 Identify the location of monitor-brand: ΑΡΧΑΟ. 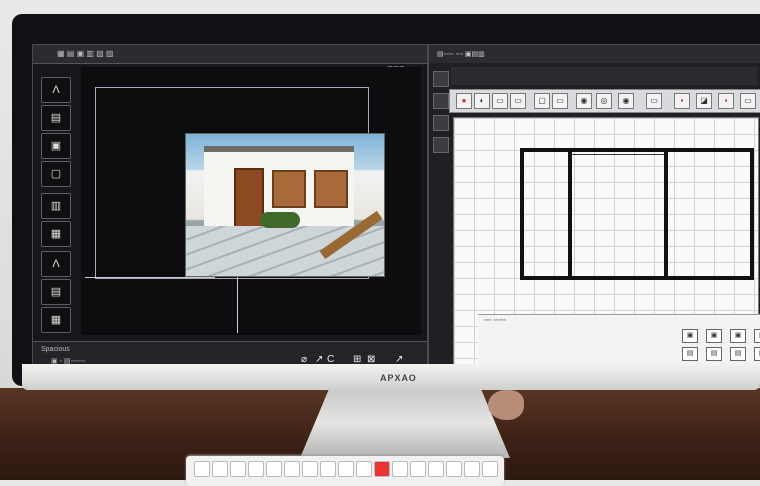
(398, 378).